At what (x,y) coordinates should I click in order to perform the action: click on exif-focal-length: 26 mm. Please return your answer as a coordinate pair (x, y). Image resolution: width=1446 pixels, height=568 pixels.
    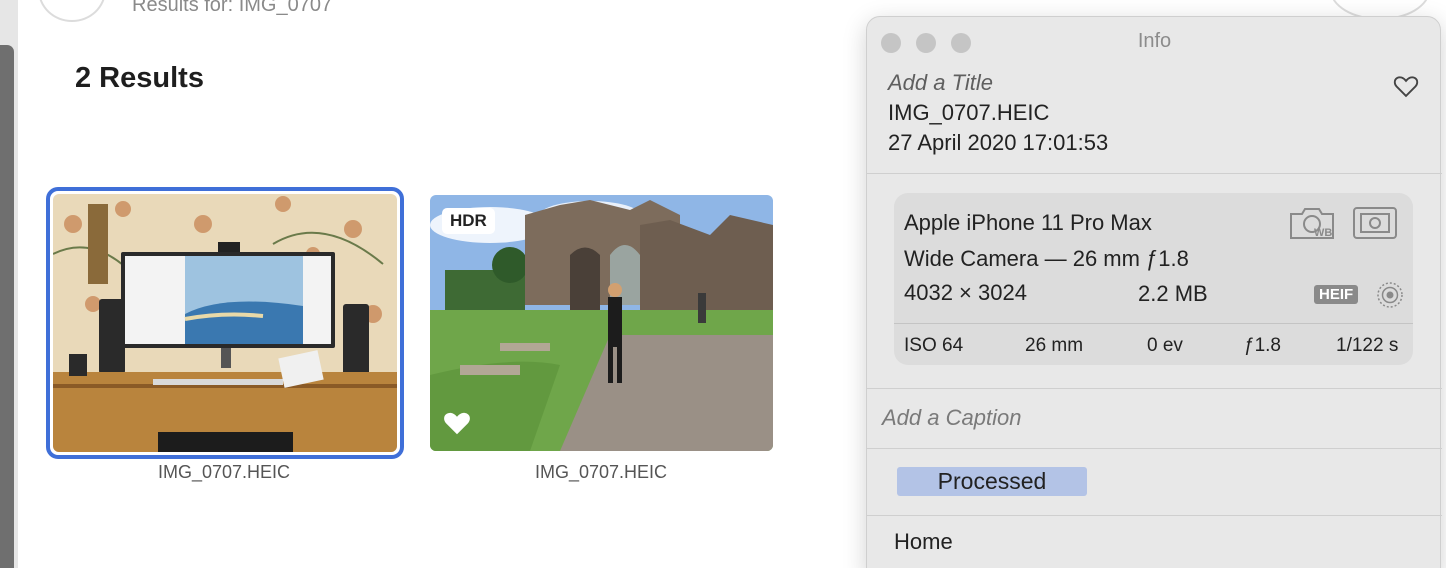
    Looking at the image, I should click on (1054, 345).